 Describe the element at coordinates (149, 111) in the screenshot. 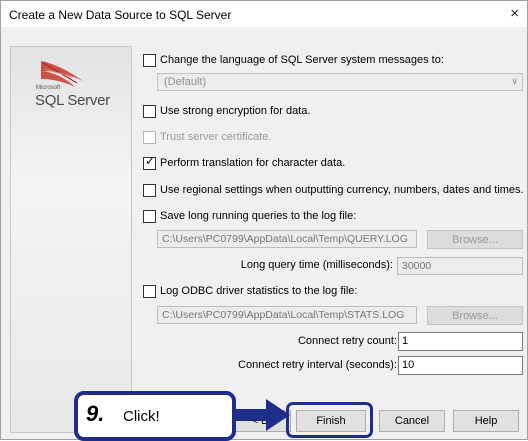

I see `strong-encryption-checkbox` at that location.